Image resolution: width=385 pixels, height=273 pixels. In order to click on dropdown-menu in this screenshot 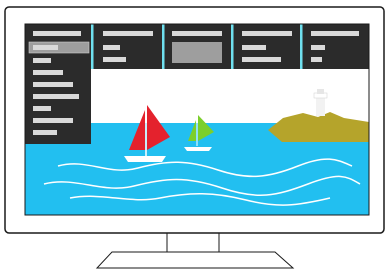, I will do `click(58, 91)`.